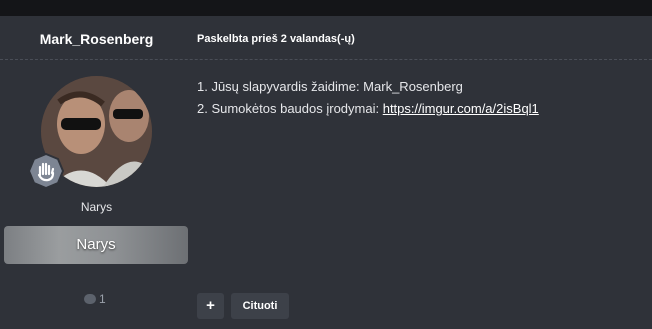  I want to click on role-banner: Narys, so click(96, 245).